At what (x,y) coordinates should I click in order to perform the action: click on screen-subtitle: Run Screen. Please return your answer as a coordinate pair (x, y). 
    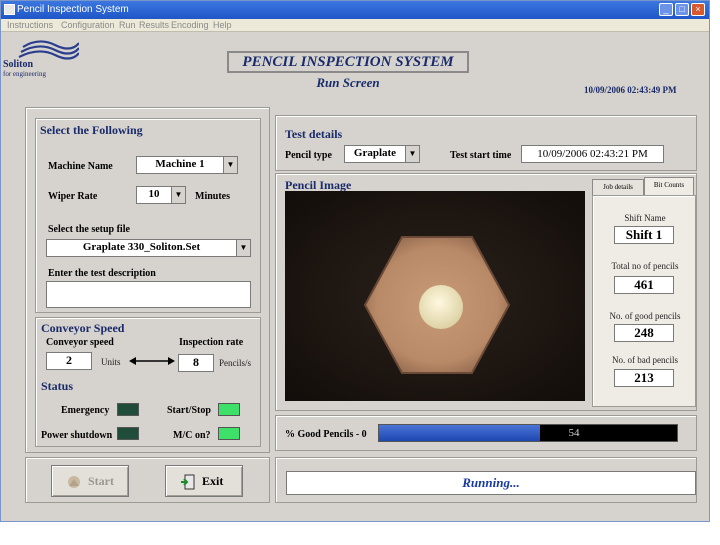
    Looking at the image, I should click on (348, 82).